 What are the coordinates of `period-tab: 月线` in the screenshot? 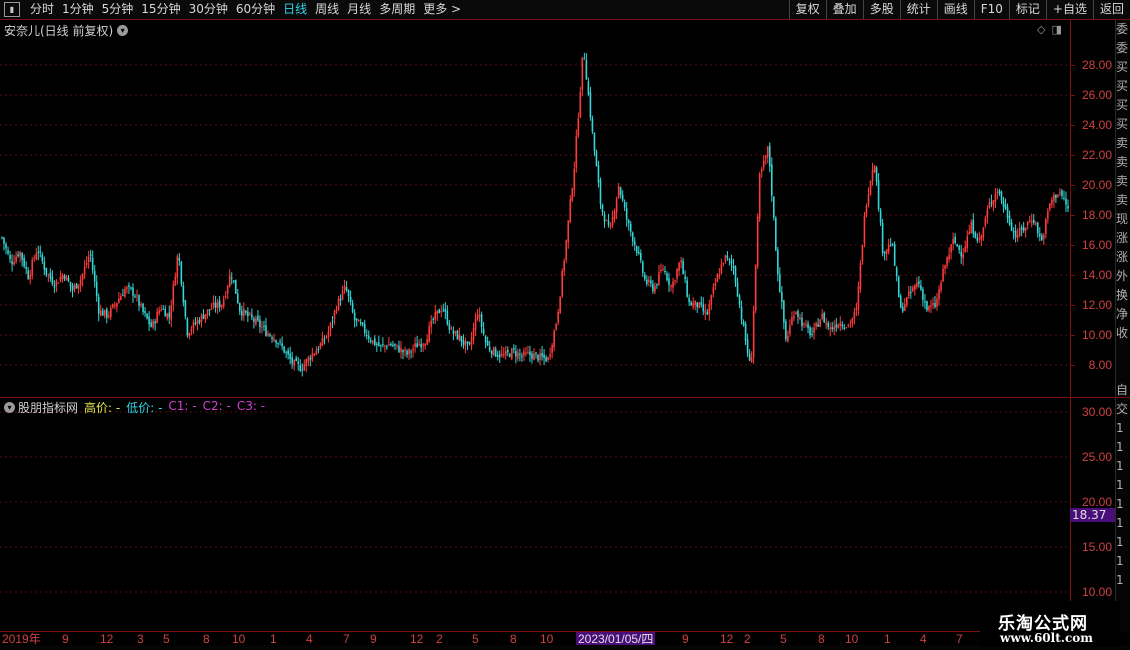 It's located at (359, 9).